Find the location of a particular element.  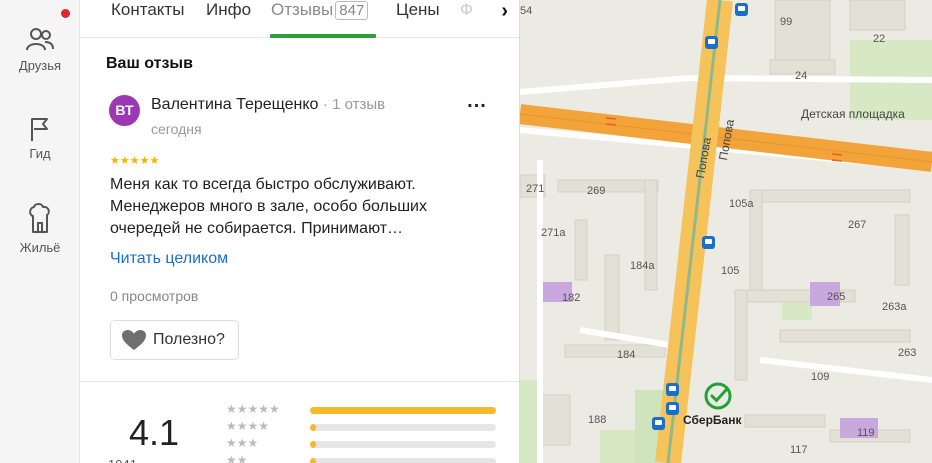

rating-count: 1041 is located at coordinates (122, 460).